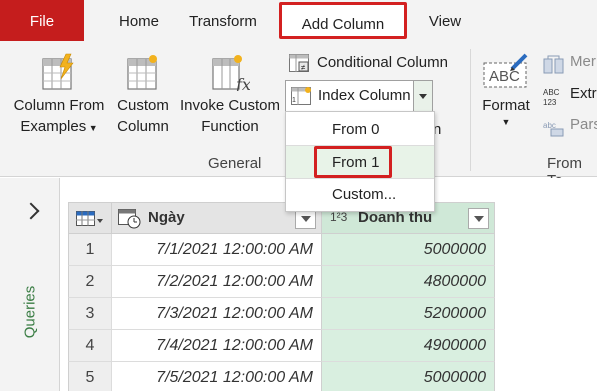 The width and height of the screenshot is (597, 391). I want to click on value-cell: 4800000, so click(408, 282).